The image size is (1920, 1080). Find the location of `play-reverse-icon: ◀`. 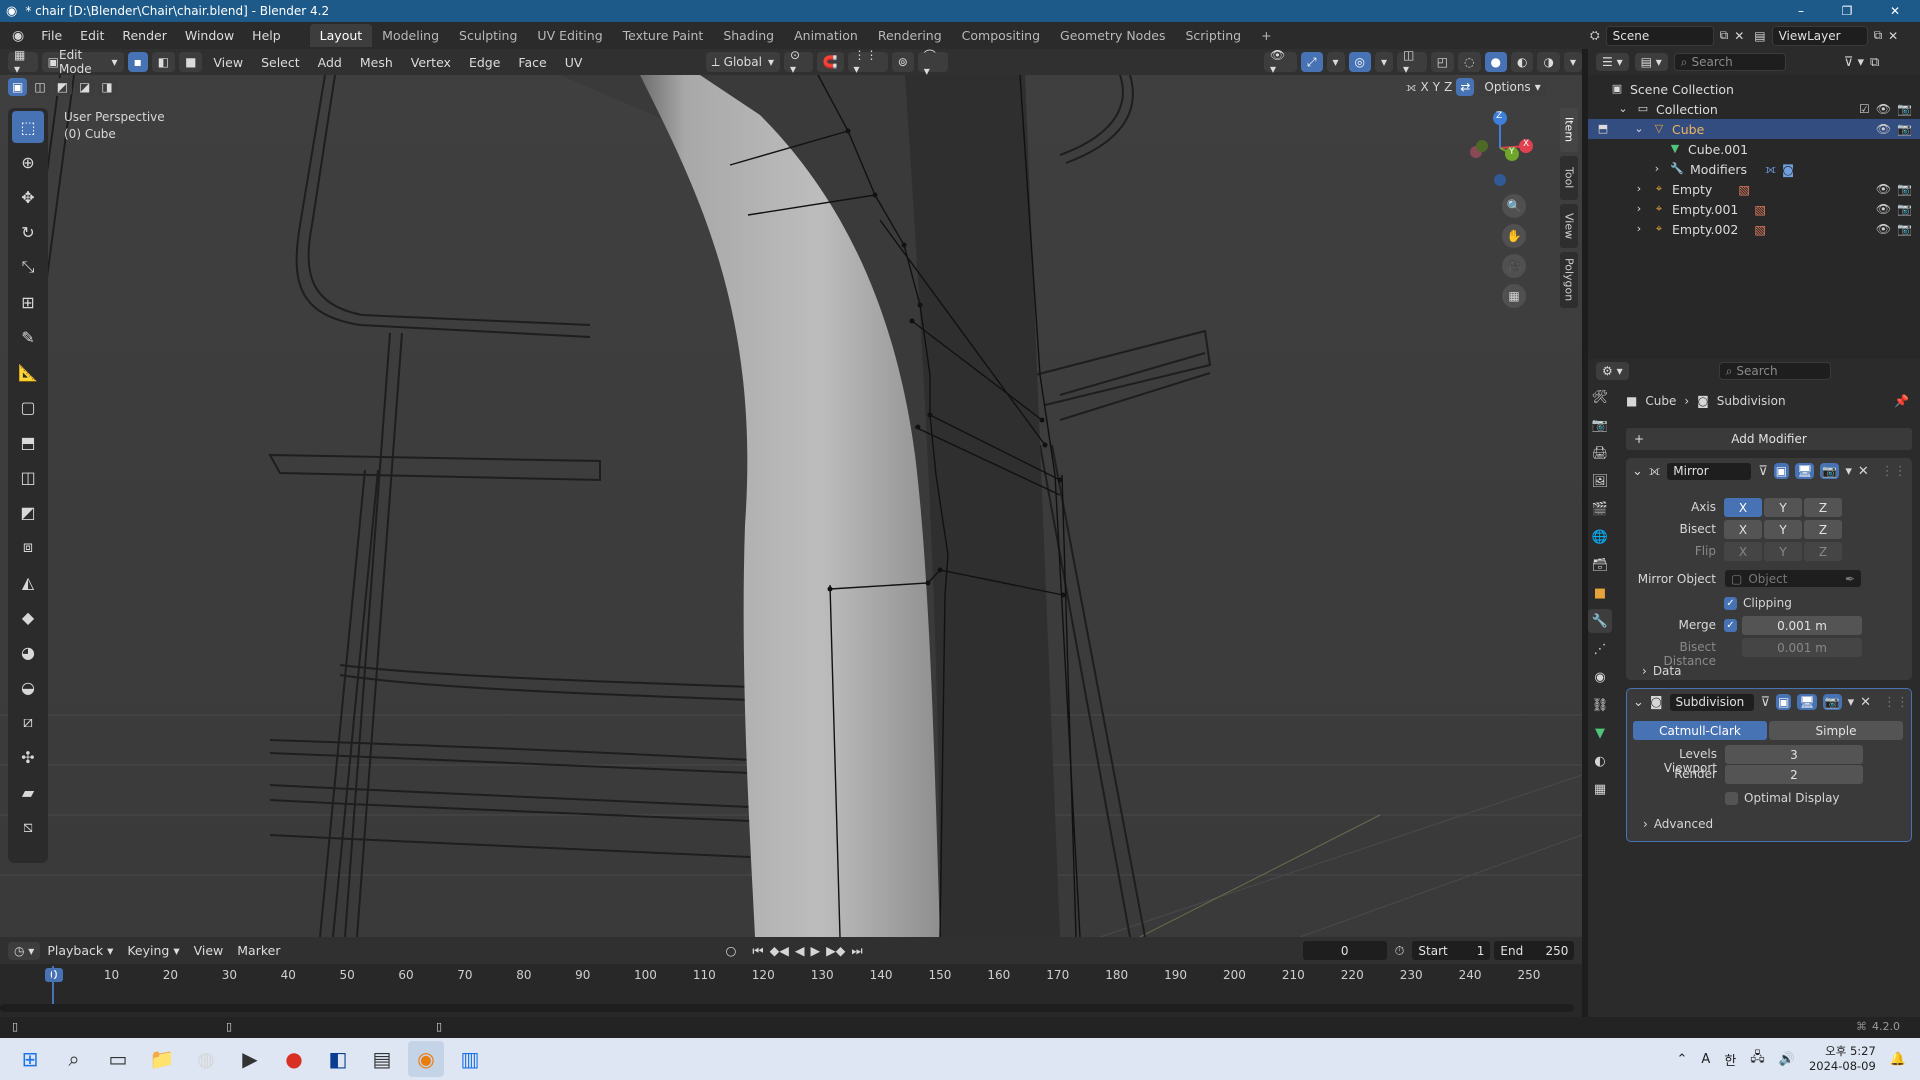

play-reverse-icon: ◀ is located at coordinates (800, 950).